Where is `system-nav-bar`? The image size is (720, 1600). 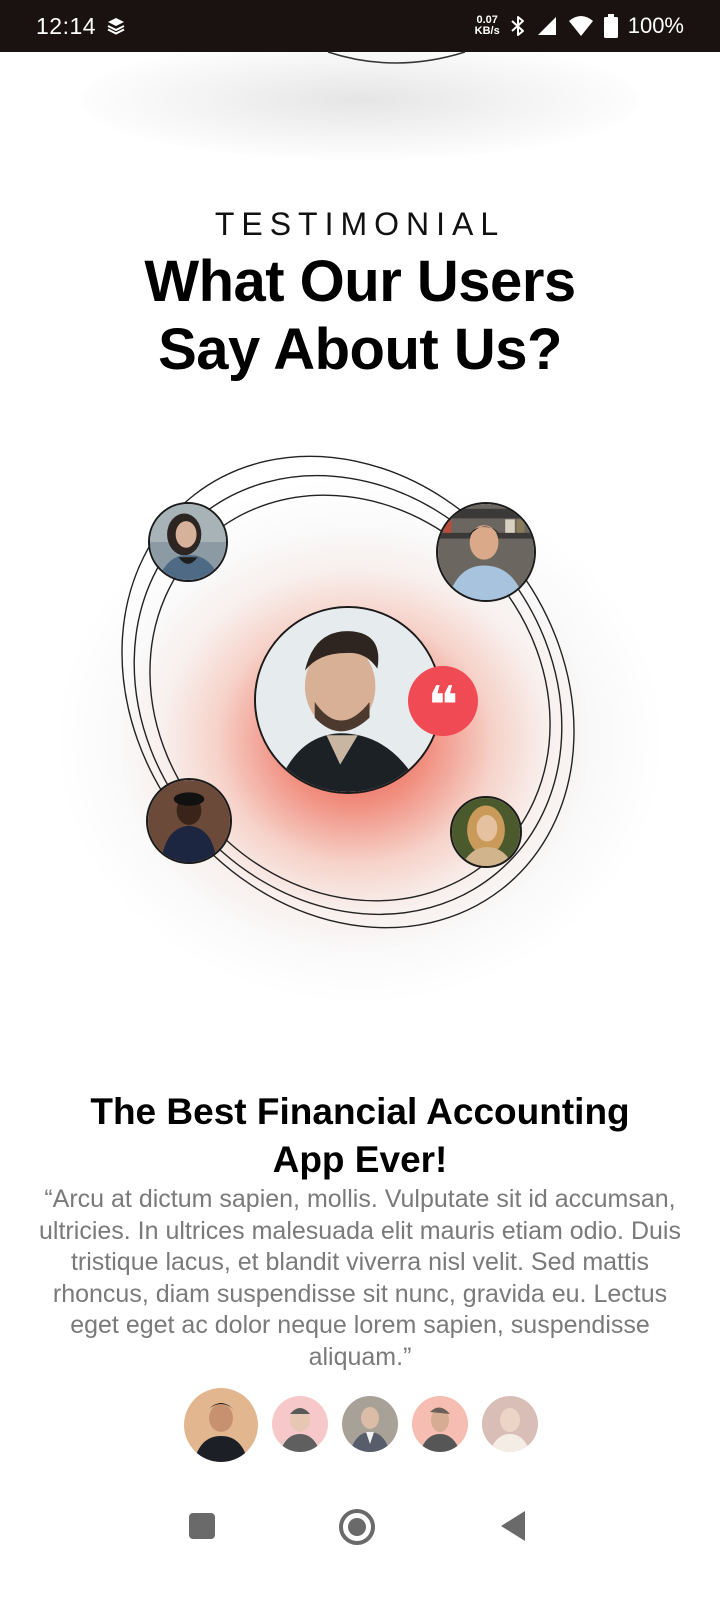
system-nav-bar is located at coordinates (360, 1540).